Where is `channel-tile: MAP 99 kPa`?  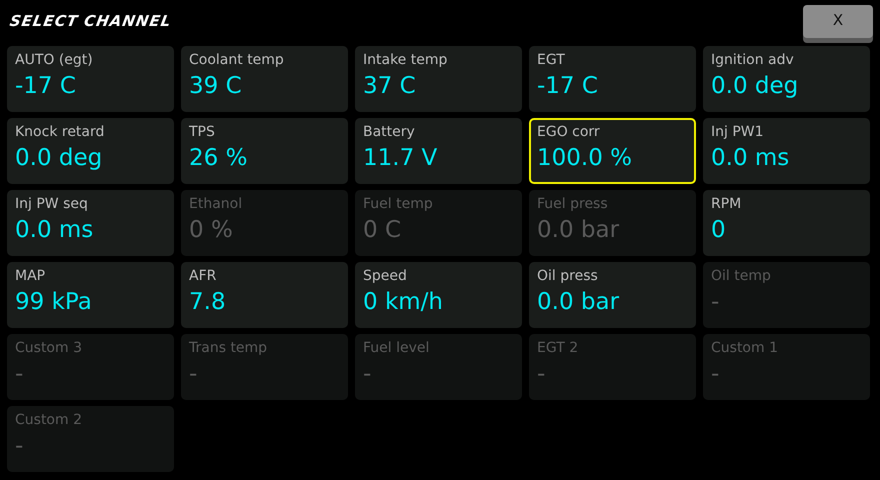 channel-tile: MAP 99 kPa is located at coordinates (90, 295).